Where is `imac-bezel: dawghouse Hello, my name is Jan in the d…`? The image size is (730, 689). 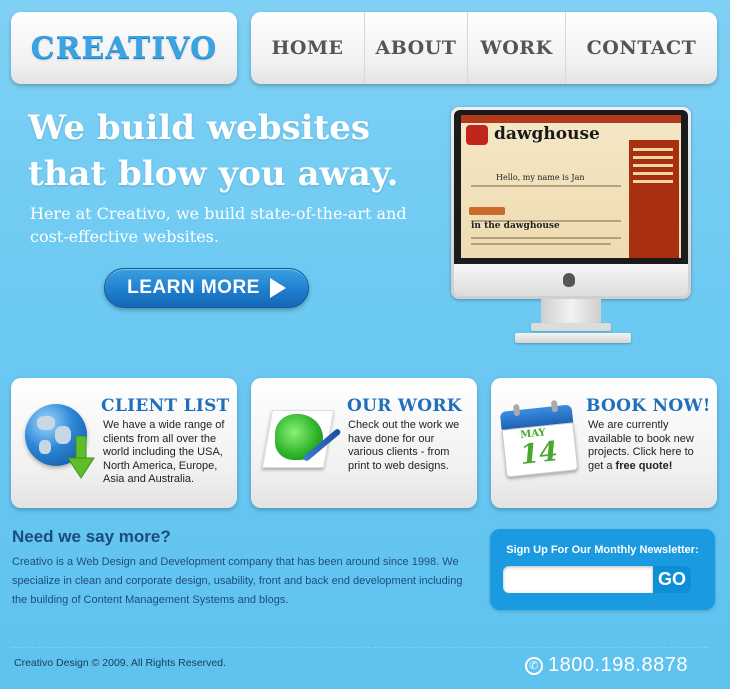 imac-bezel: dawghouse Hello, my name is Jan in the d… is located at coordinates (571, 187).